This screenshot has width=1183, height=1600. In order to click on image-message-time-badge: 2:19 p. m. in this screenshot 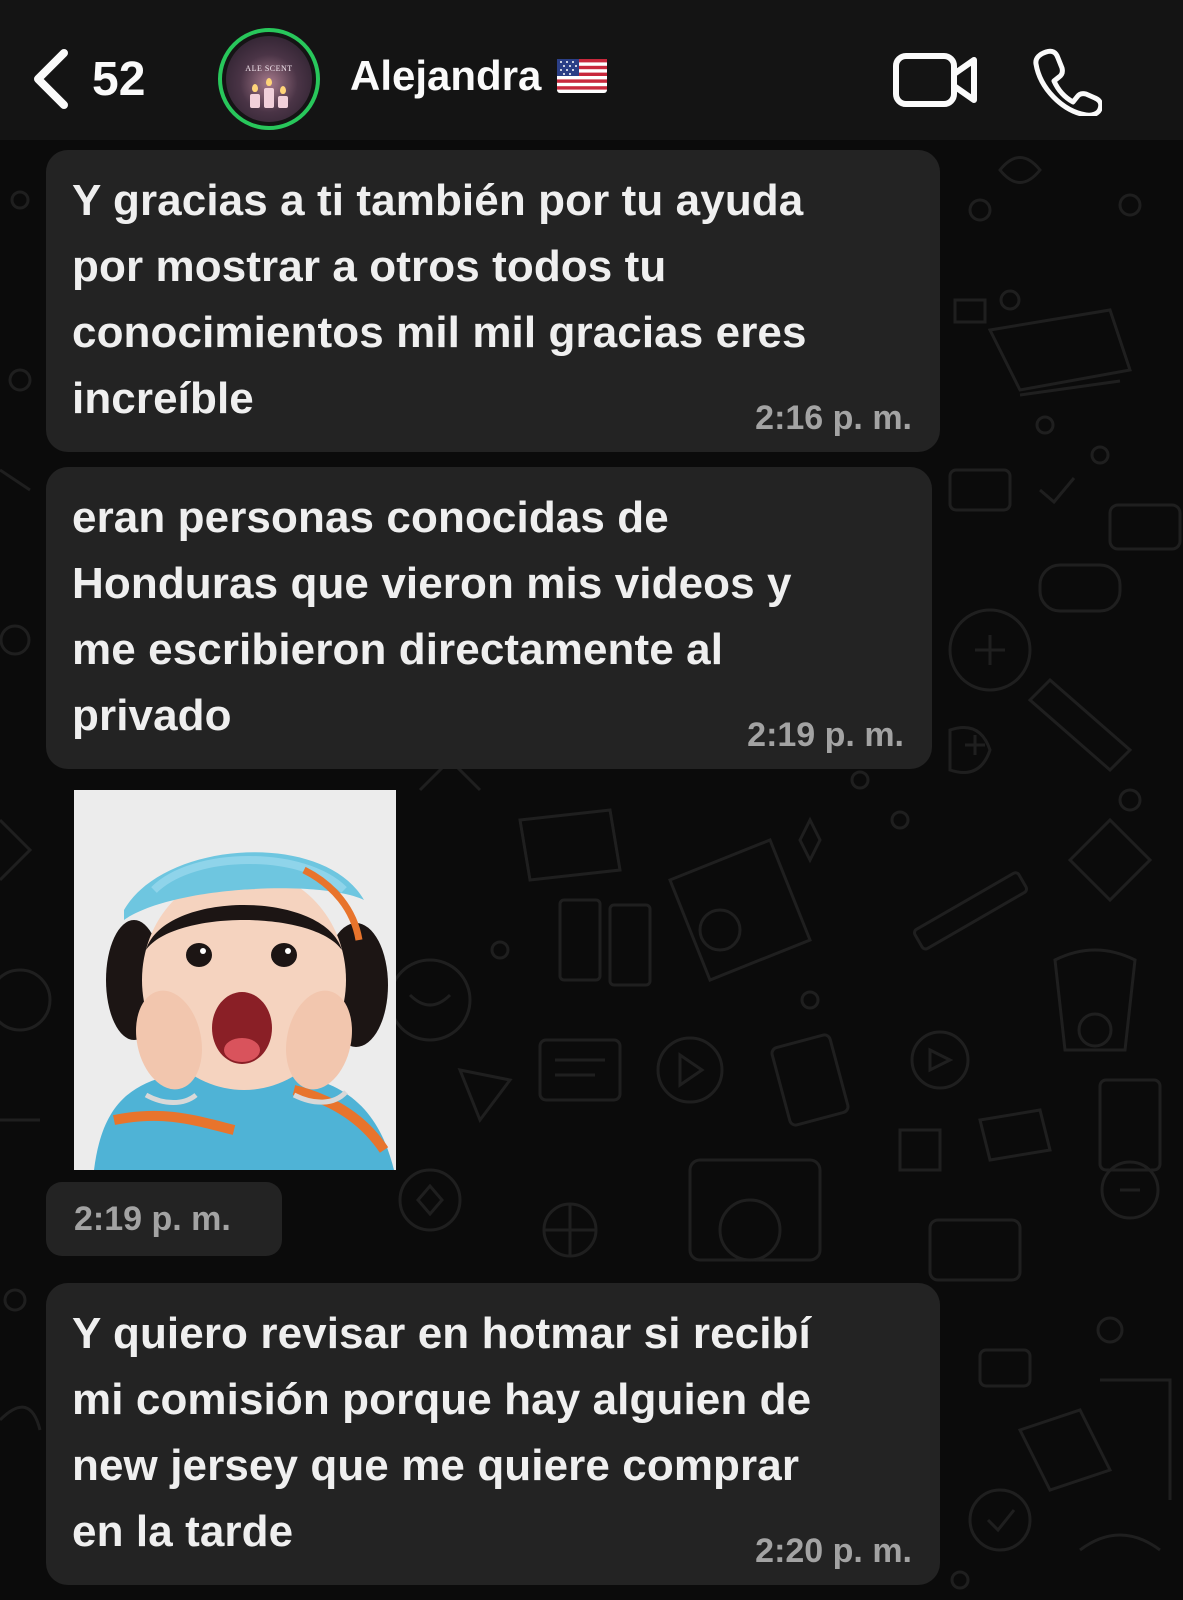, I will do `click(164, 1219)`.